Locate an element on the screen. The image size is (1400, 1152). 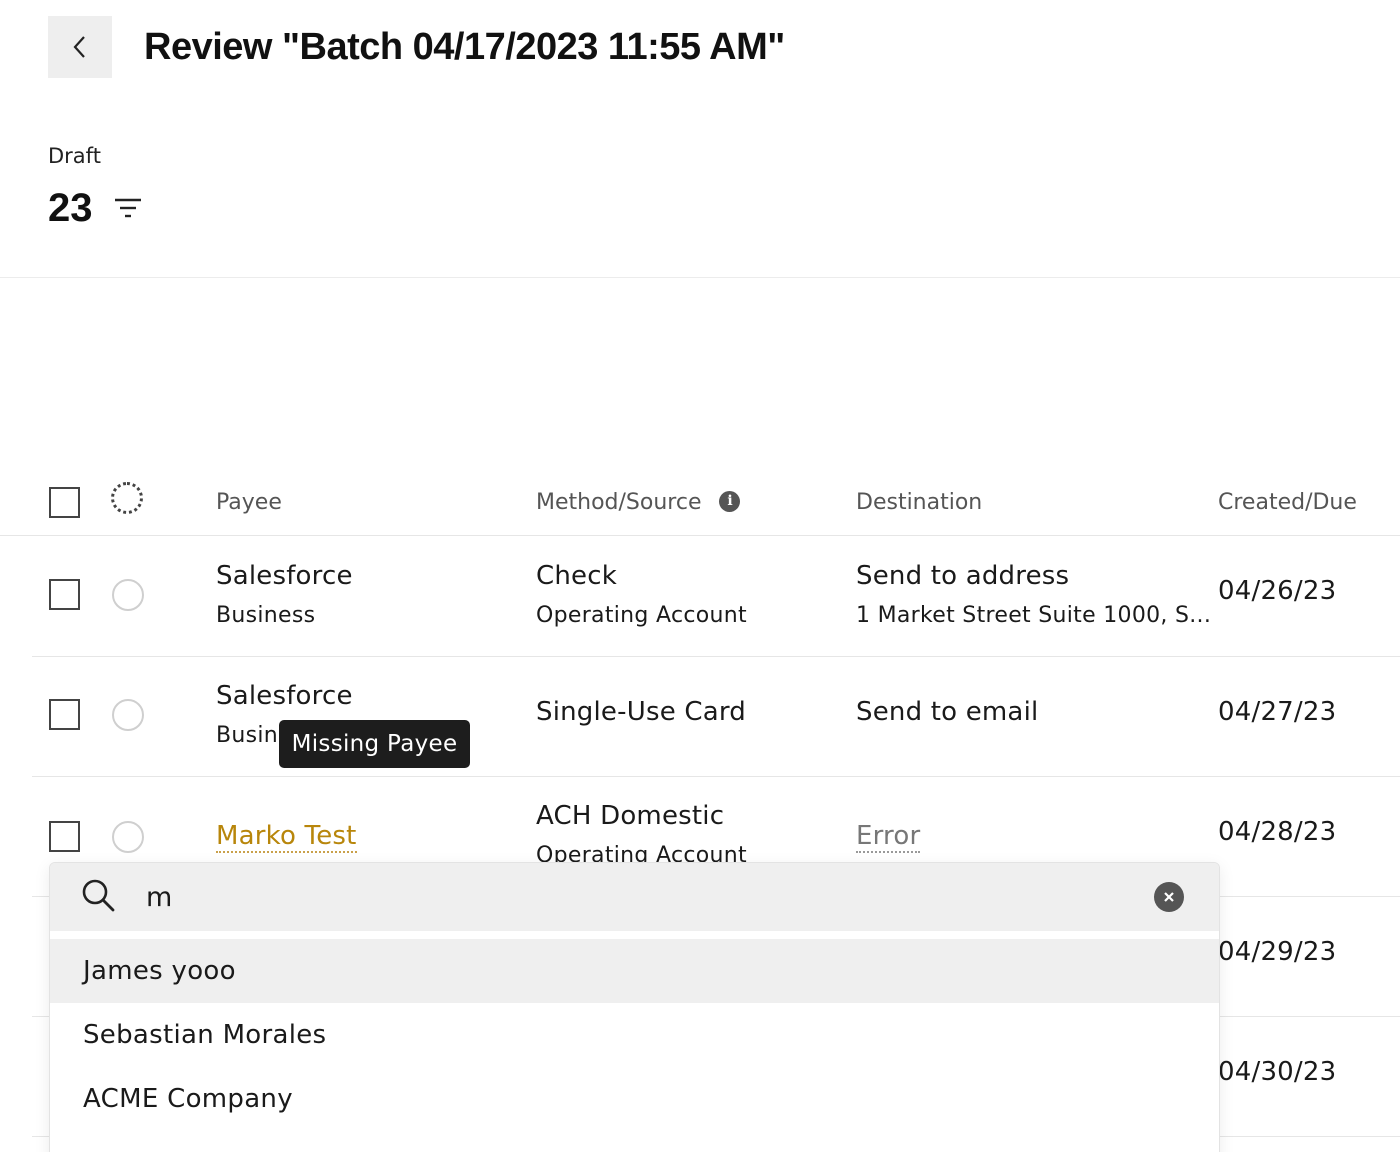
destination-error: Error is located at coordinates (888, 837).